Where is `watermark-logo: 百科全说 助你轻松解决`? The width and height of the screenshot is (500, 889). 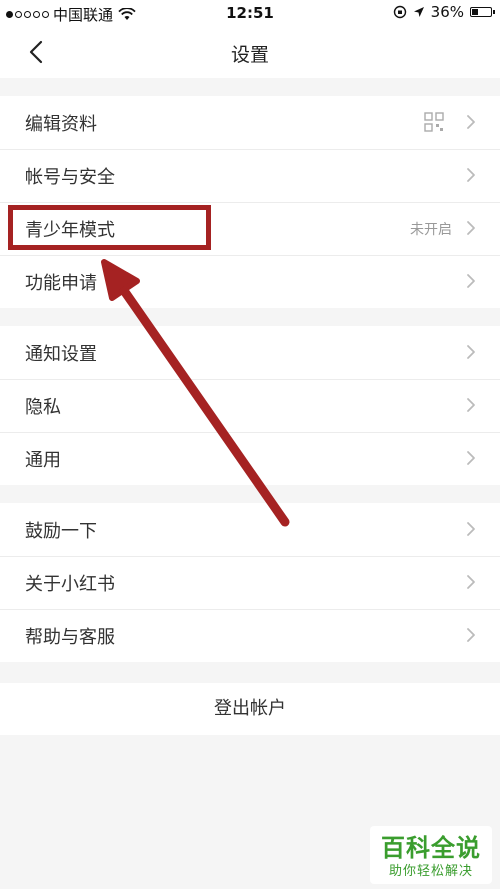
watermark-logo: 百科全说 助你轻松解决 is located at coordinates (431, 855).